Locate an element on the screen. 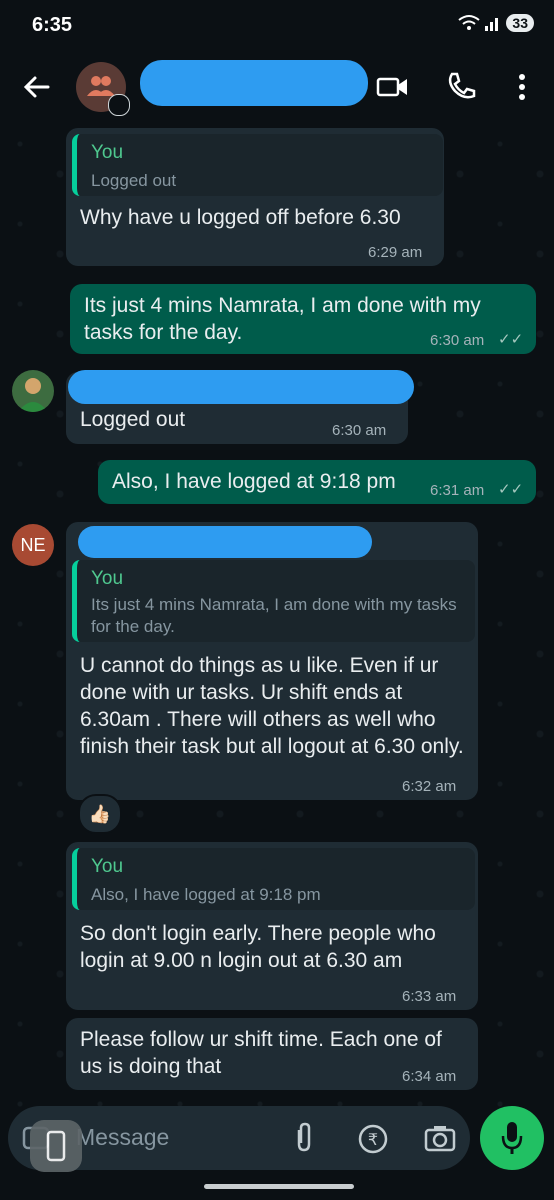 The height and width of the screenshot is (1200, 554). message-input: Message is located at coordinates (122, 1137).